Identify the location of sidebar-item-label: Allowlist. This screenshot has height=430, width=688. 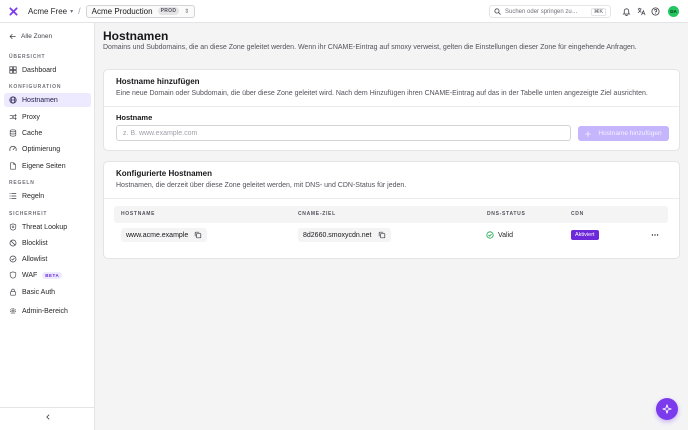
(35, 259).